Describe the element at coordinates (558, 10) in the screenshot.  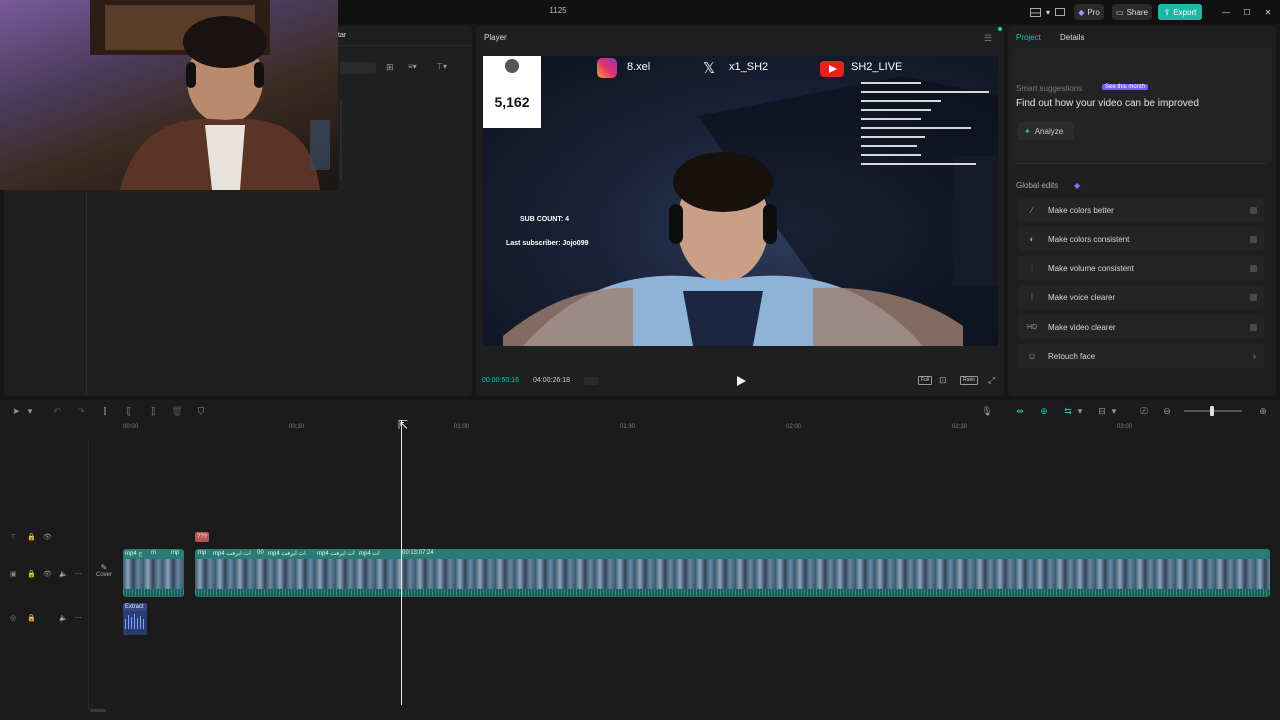
I see `window-title: 1125` at that location.